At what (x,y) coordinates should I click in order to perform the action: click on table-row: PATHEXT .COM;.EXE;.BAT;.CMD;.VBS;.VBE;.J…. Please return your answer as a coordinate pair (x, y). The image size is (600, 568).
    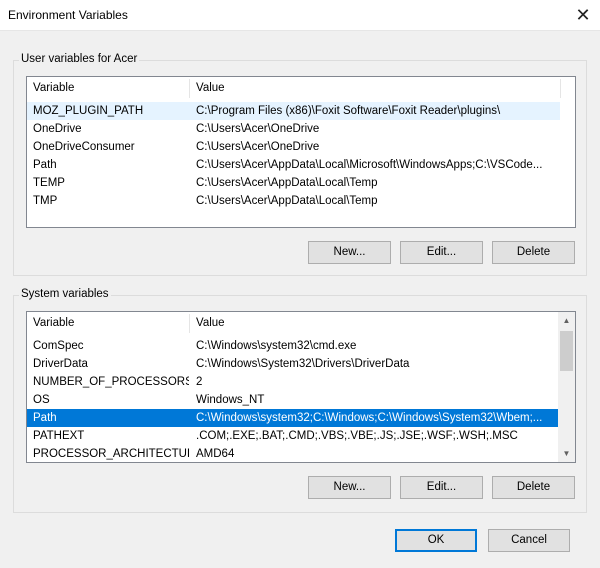
    Looking at the image, I should click on (292, 436).